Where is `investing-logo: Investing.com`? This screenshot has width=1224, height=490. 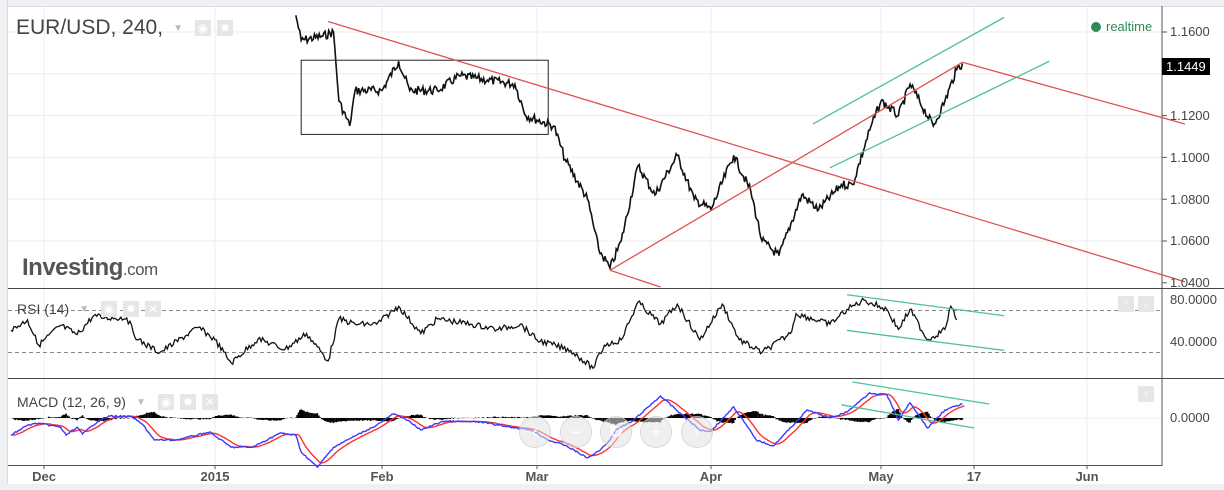 investing-logo: Investing.com is located at coordinates (90, 267).